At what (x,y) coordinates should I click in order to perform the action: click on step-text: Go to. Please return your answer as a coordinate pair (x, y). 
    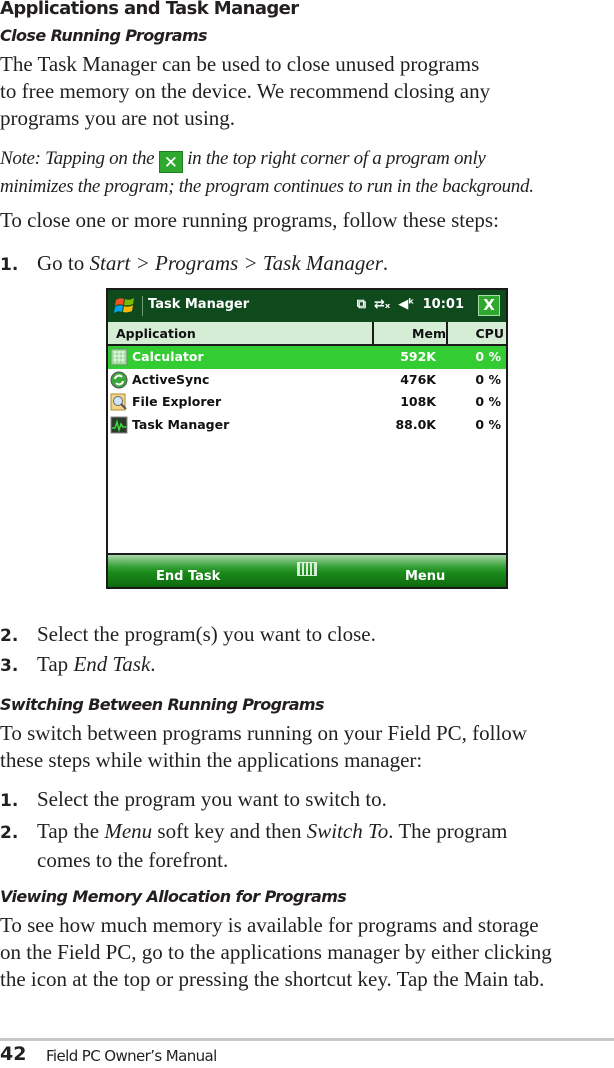
    Looking at the image, I should click on (63, 263).